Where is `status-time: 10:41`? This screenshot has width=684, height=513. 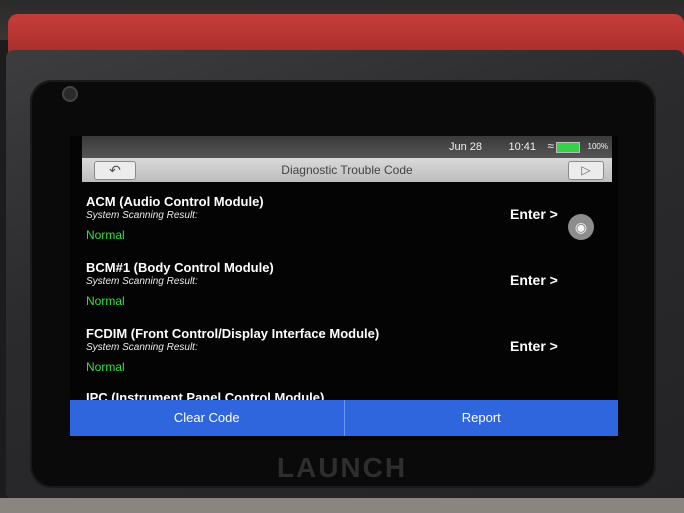
status-time: 10:41 is located at coordinates (522, 147).